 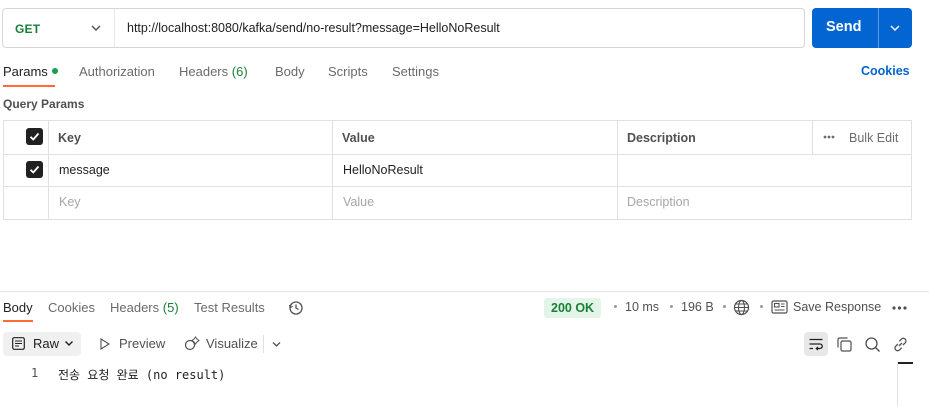 I want to click on new-param-description-input: Description, so click(x=658, y=202).